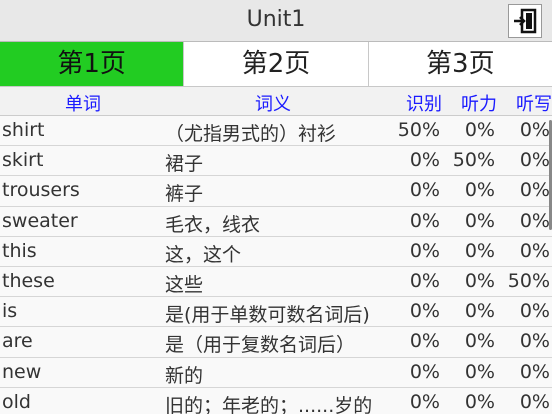 This screenshot has height=414, width=552. I want to click on table-row: shirt （尤指男式的）衬衫 50% 0% 0%, so click(276, 131).